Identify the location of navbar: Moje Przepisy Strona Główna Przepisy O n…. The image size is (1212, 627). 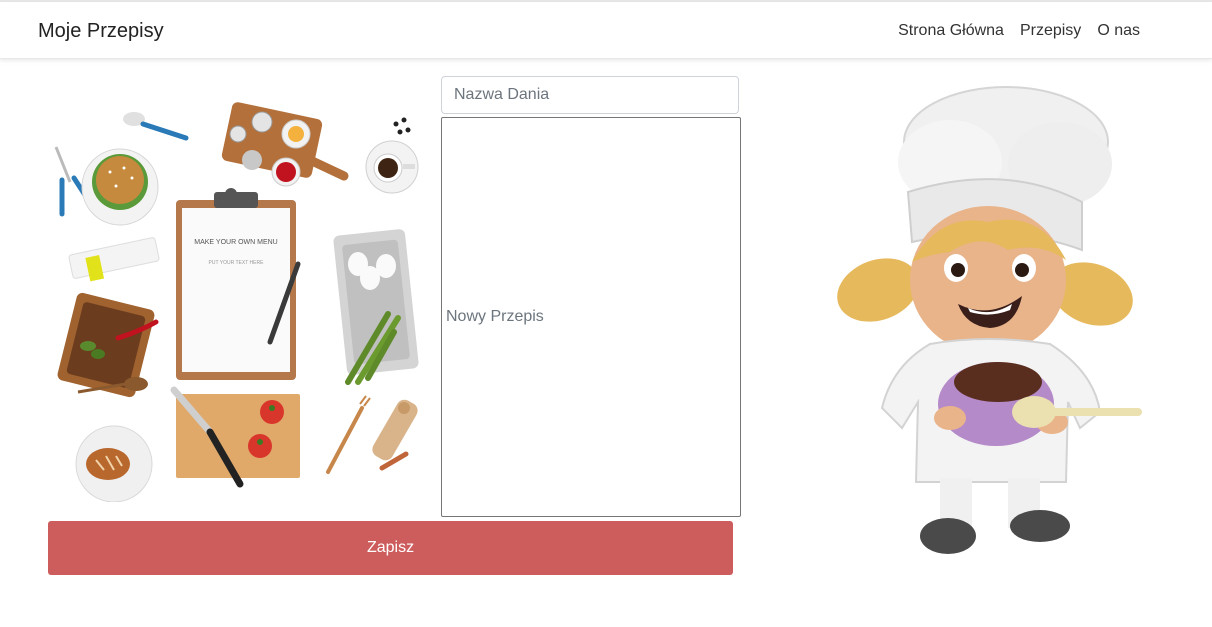
(606, 30).